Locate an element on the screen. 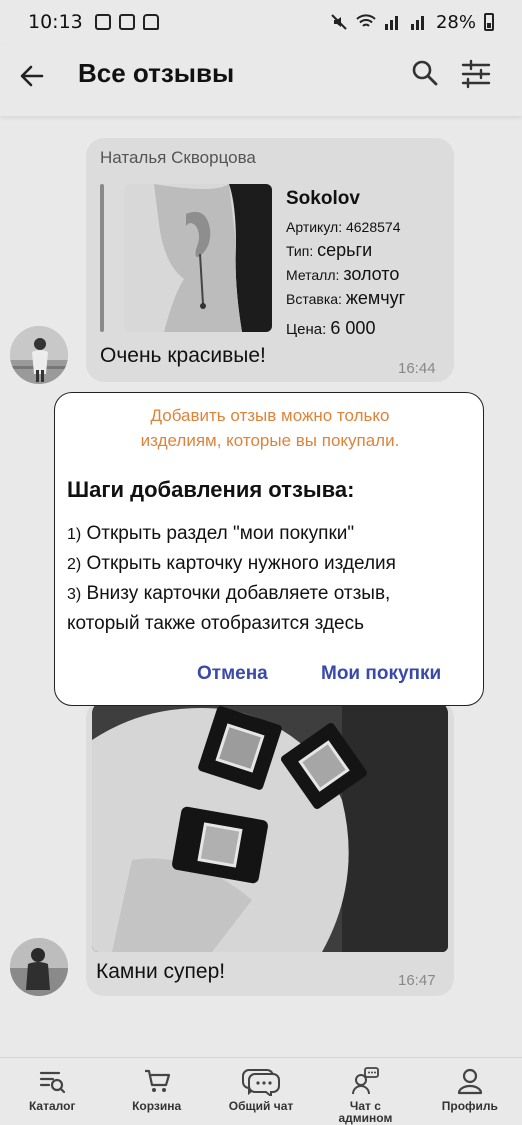  back-button is located at coordinates (32, 76).